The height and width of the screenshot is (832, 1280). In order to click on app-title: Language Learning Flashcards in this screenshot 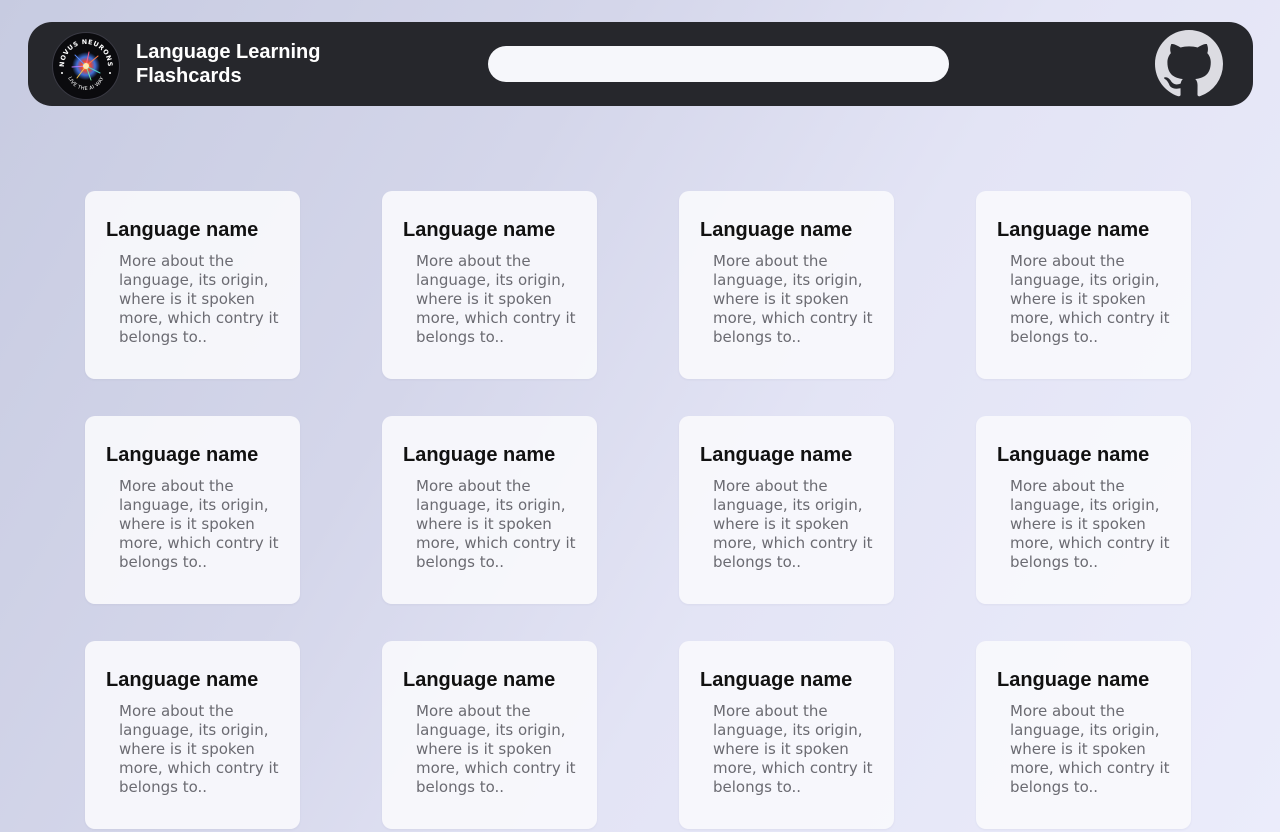, I will do `click(228, 64)`.